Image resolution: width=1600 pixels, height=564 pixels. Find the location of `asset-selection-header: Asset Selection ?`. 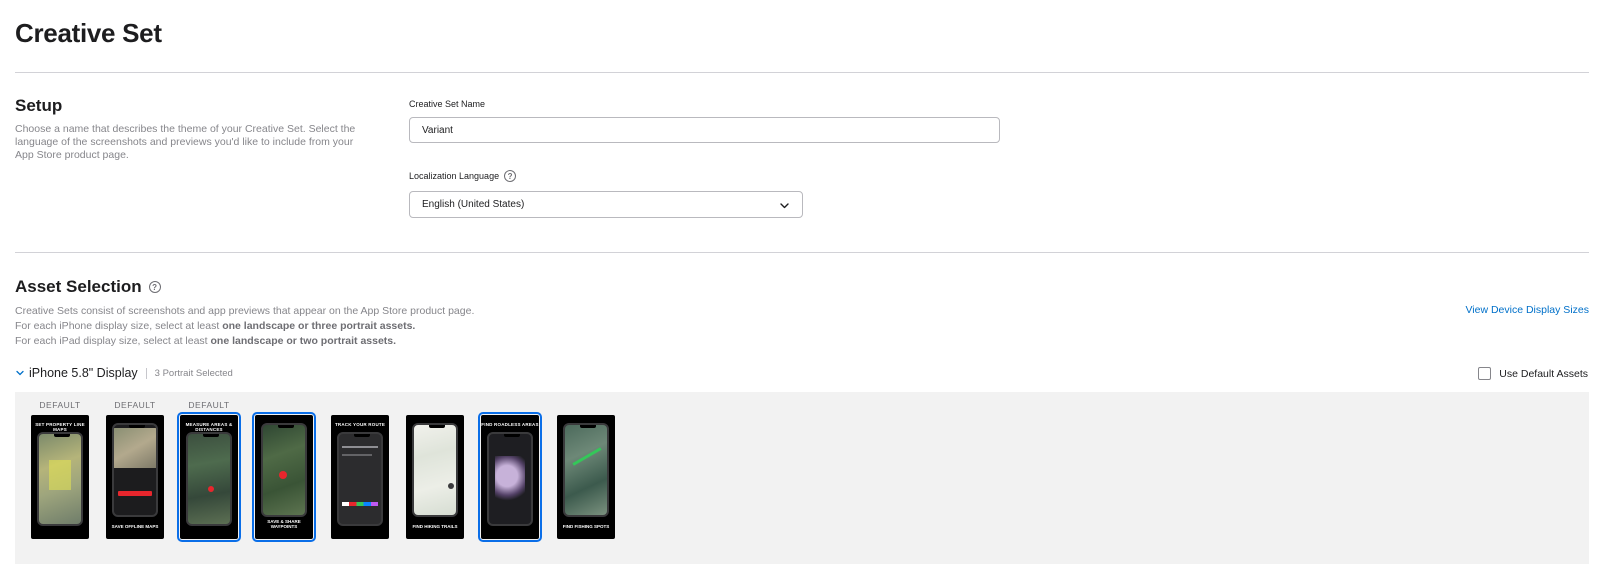

asset-selection-header: Asset Selection ? is located at coordinates (88, 287).